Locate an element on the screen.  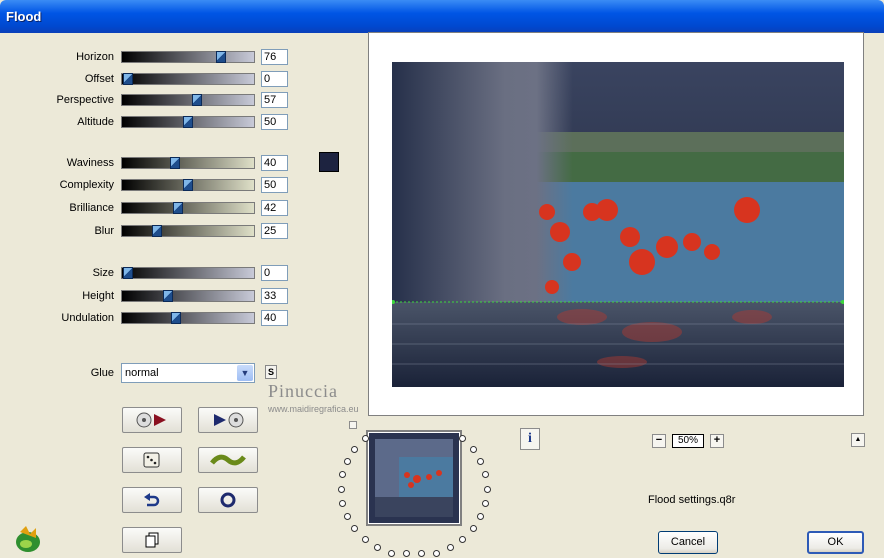
disc-play-icon is located at coordinates (151, 420).